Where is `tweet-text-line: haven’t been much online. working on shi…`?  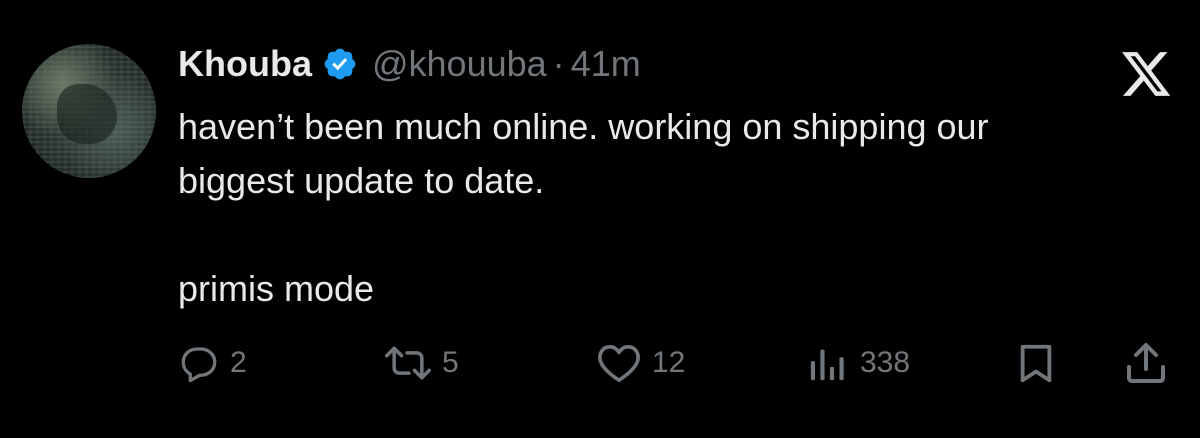
tweet-text-line: haven’t been much online. working on shi… is located at coordinates (583, 126).